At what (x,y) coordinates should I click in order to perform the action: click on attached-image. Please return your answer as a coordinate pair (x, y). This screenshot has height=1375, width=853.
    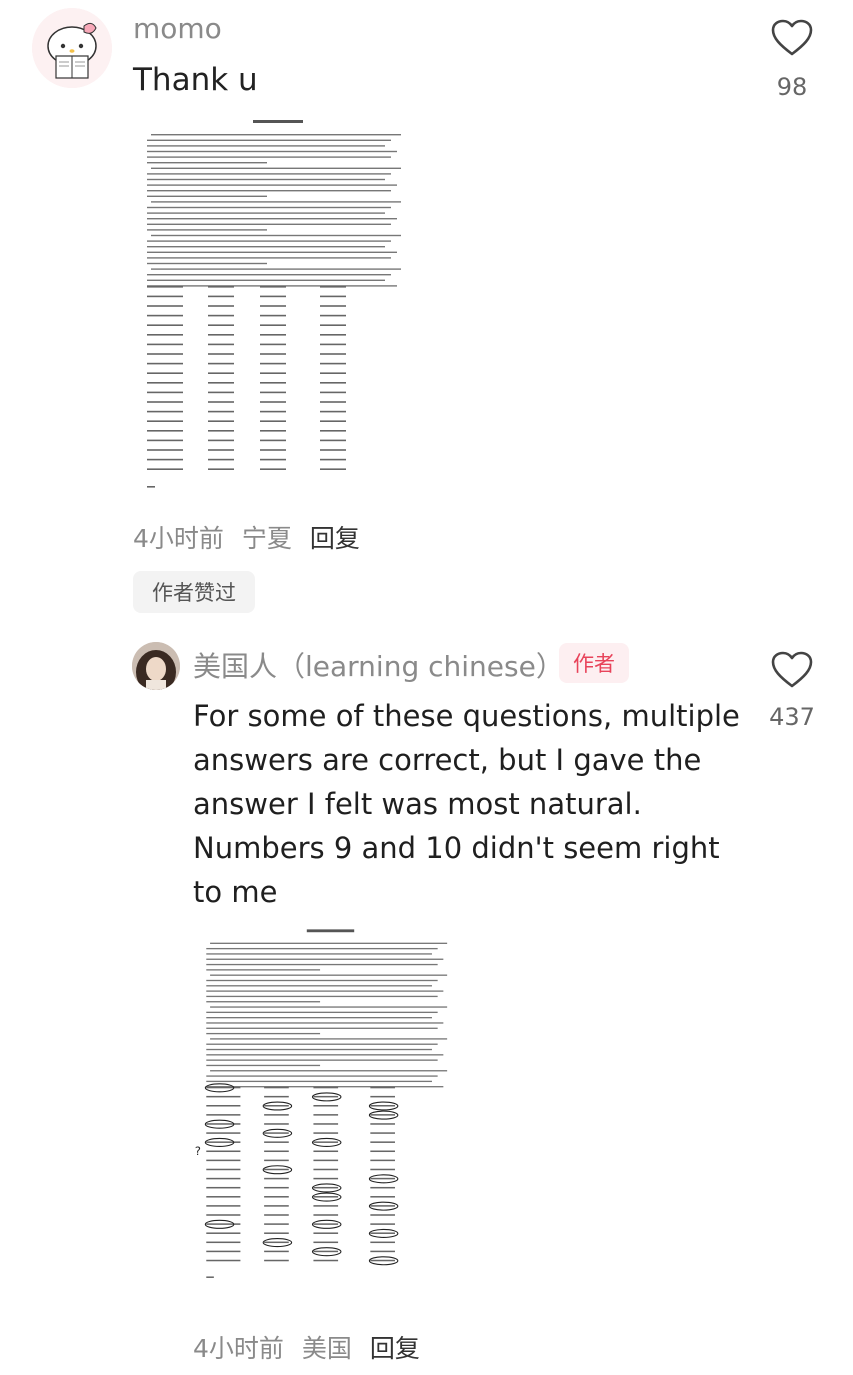
    Looking at the image, I should click on (278, 305).